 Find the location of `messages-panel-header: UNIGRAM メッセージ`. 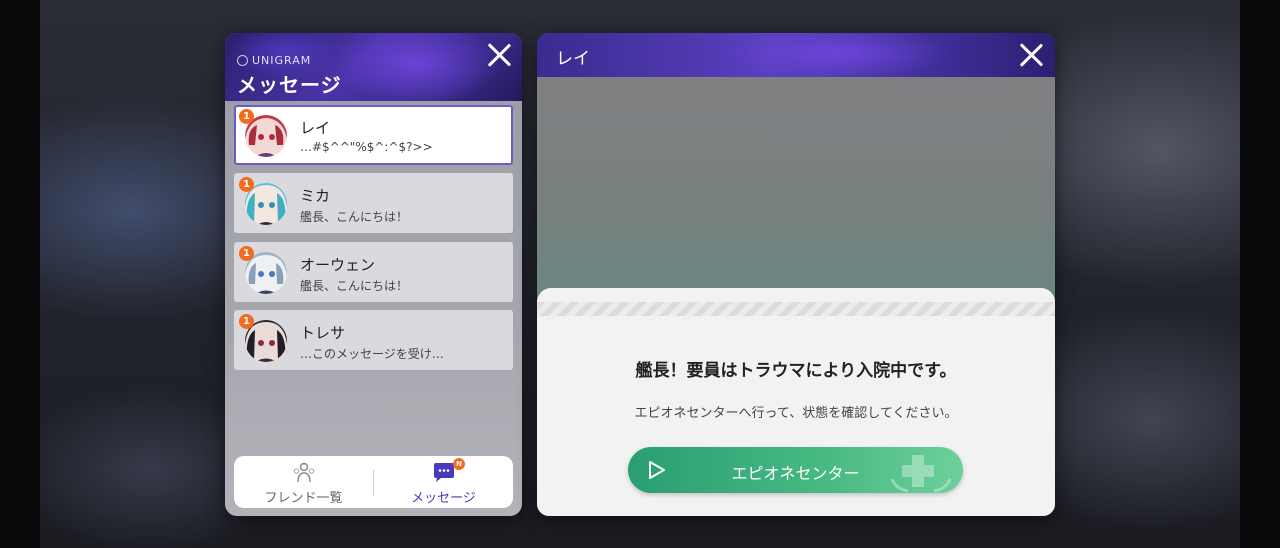

messages-panel-header: UNIGRAM メッセージ is located at coordinates (373, 67).